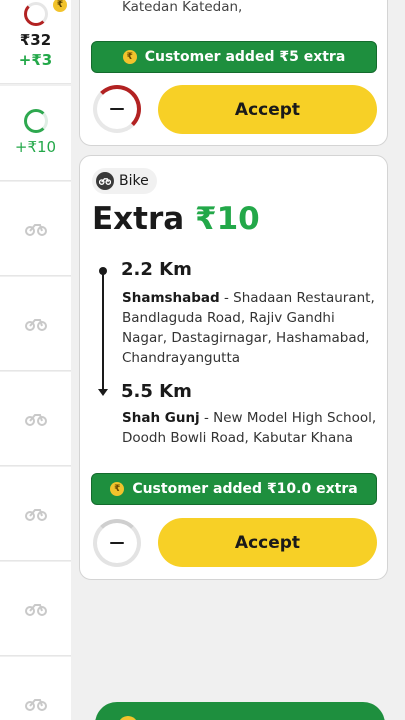  I want to click on sidebar-extra: +₹3, so click(35, 59).